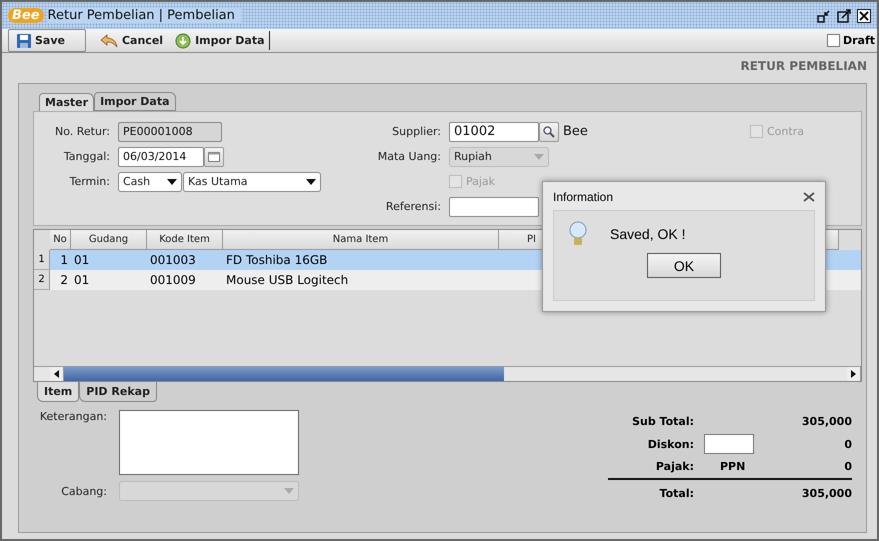 The image size is (879, 541). I want to click on supplier-field: 01002, so click(494, 132).